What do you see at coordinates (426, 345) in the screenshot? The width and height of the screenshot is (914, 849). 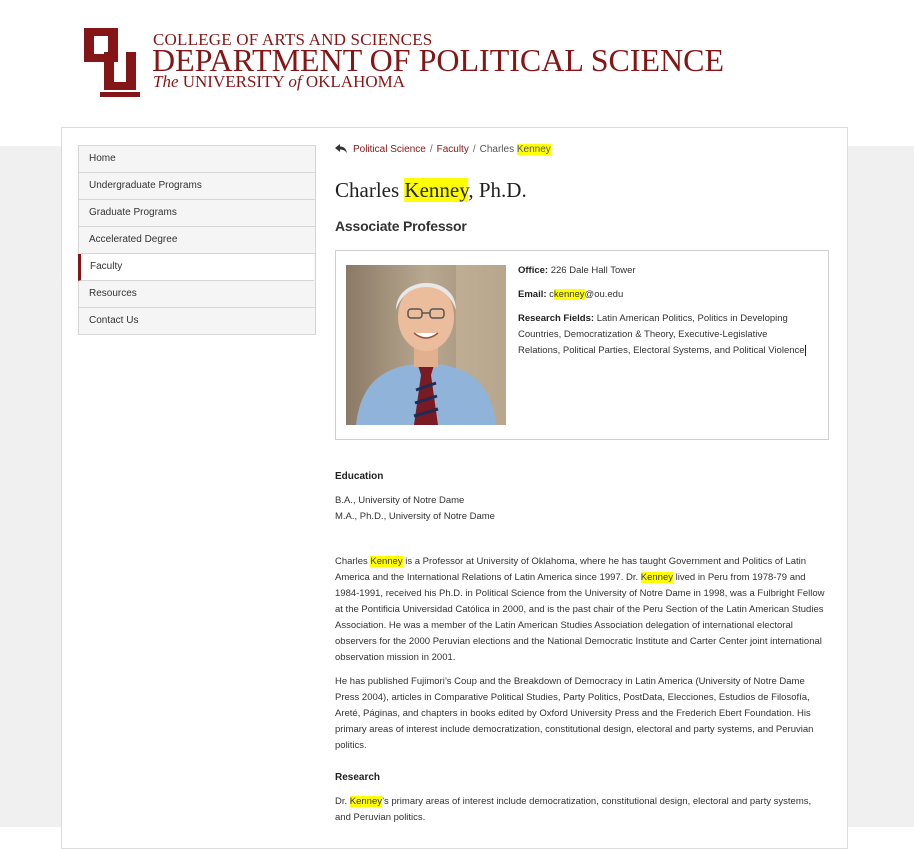 I see `faculty-photo` at bounding box center [426, 345].